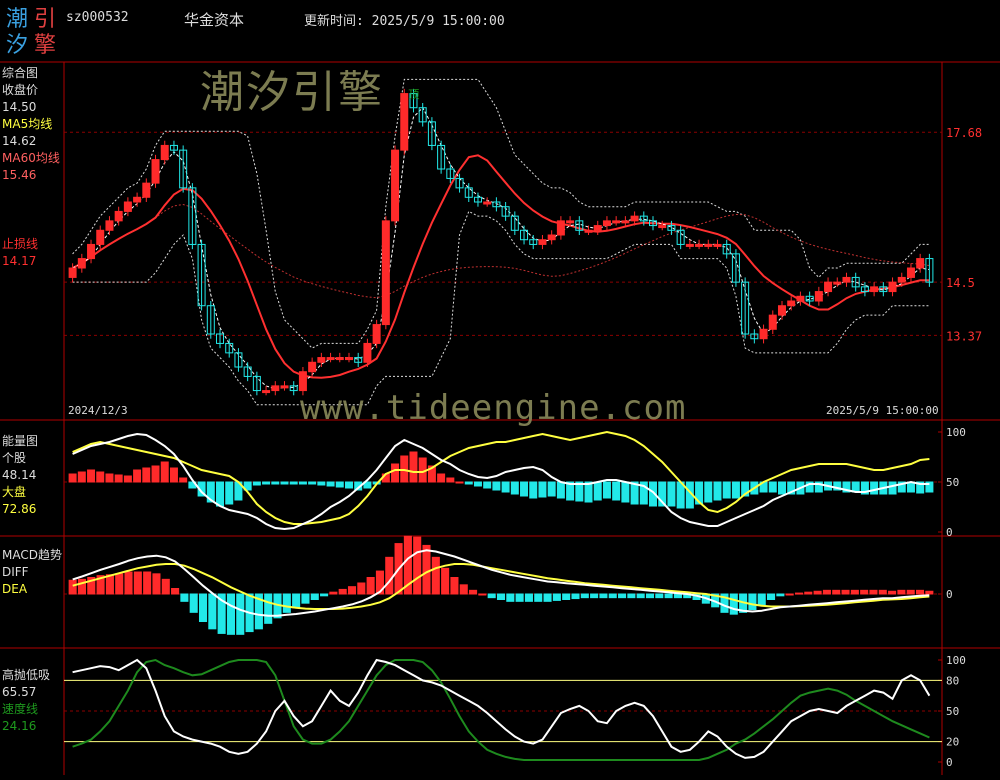  What do you see at coordinates (19, 475) in the screenshot?
I see `panel-label: 48.14` at bounding box center [19, 475].